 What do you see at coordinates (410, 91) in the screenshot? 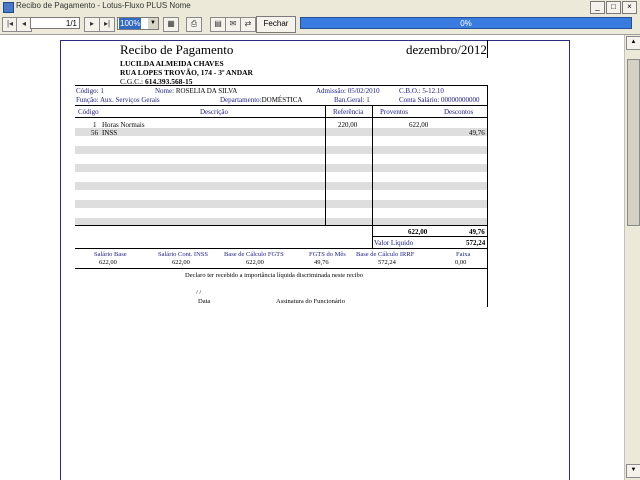
I see `cbo-label: C.B.O.:` at bounding box center [410, 91].